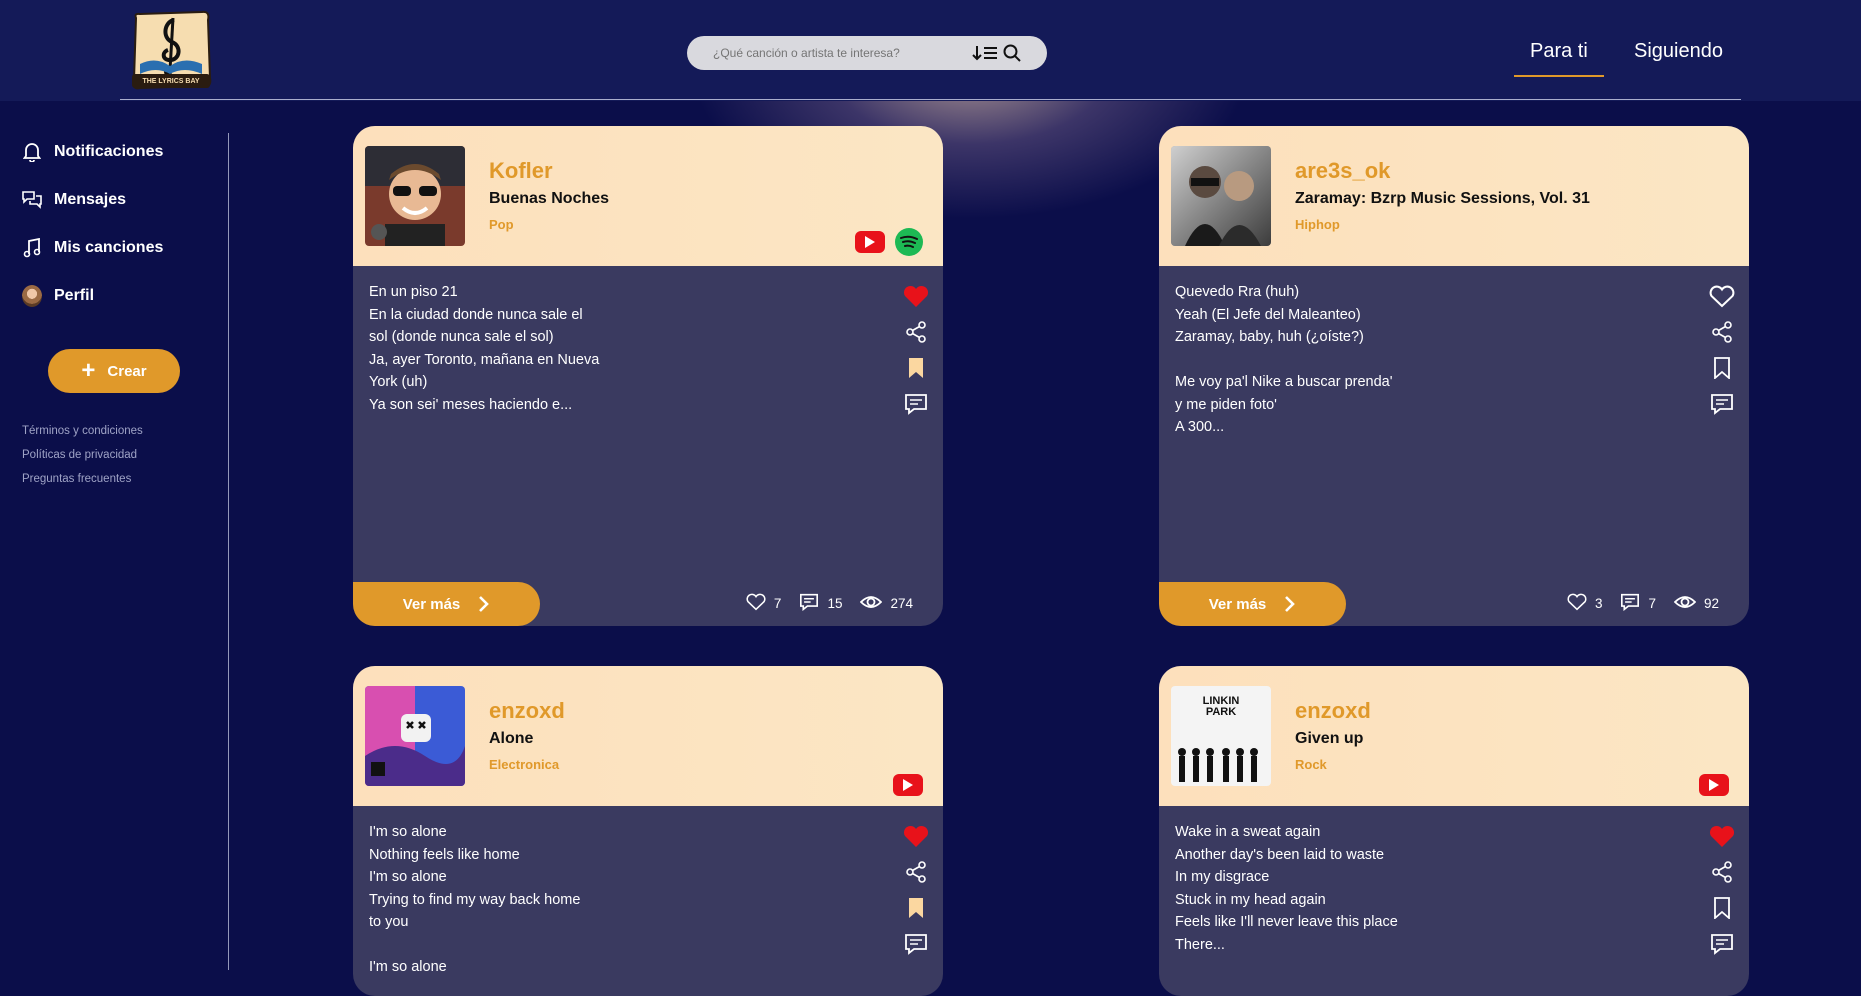 Image resolution: width=1861 pixels, height=996 pixels. I want to click on sidebar-item-label: Mis canciones, so click(109, 247).